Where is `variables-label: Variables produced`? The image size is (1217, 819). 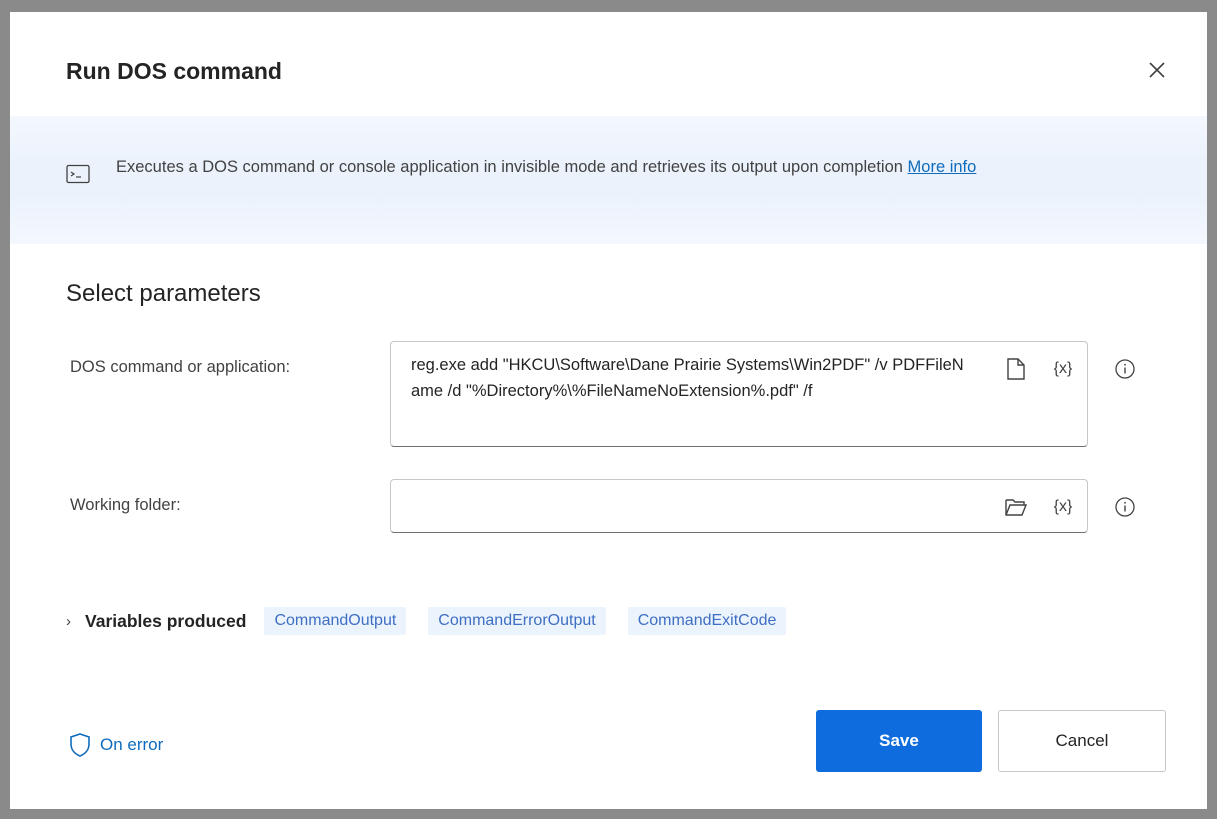 variables-label: Variables produced is located at coordinates (166, 620).